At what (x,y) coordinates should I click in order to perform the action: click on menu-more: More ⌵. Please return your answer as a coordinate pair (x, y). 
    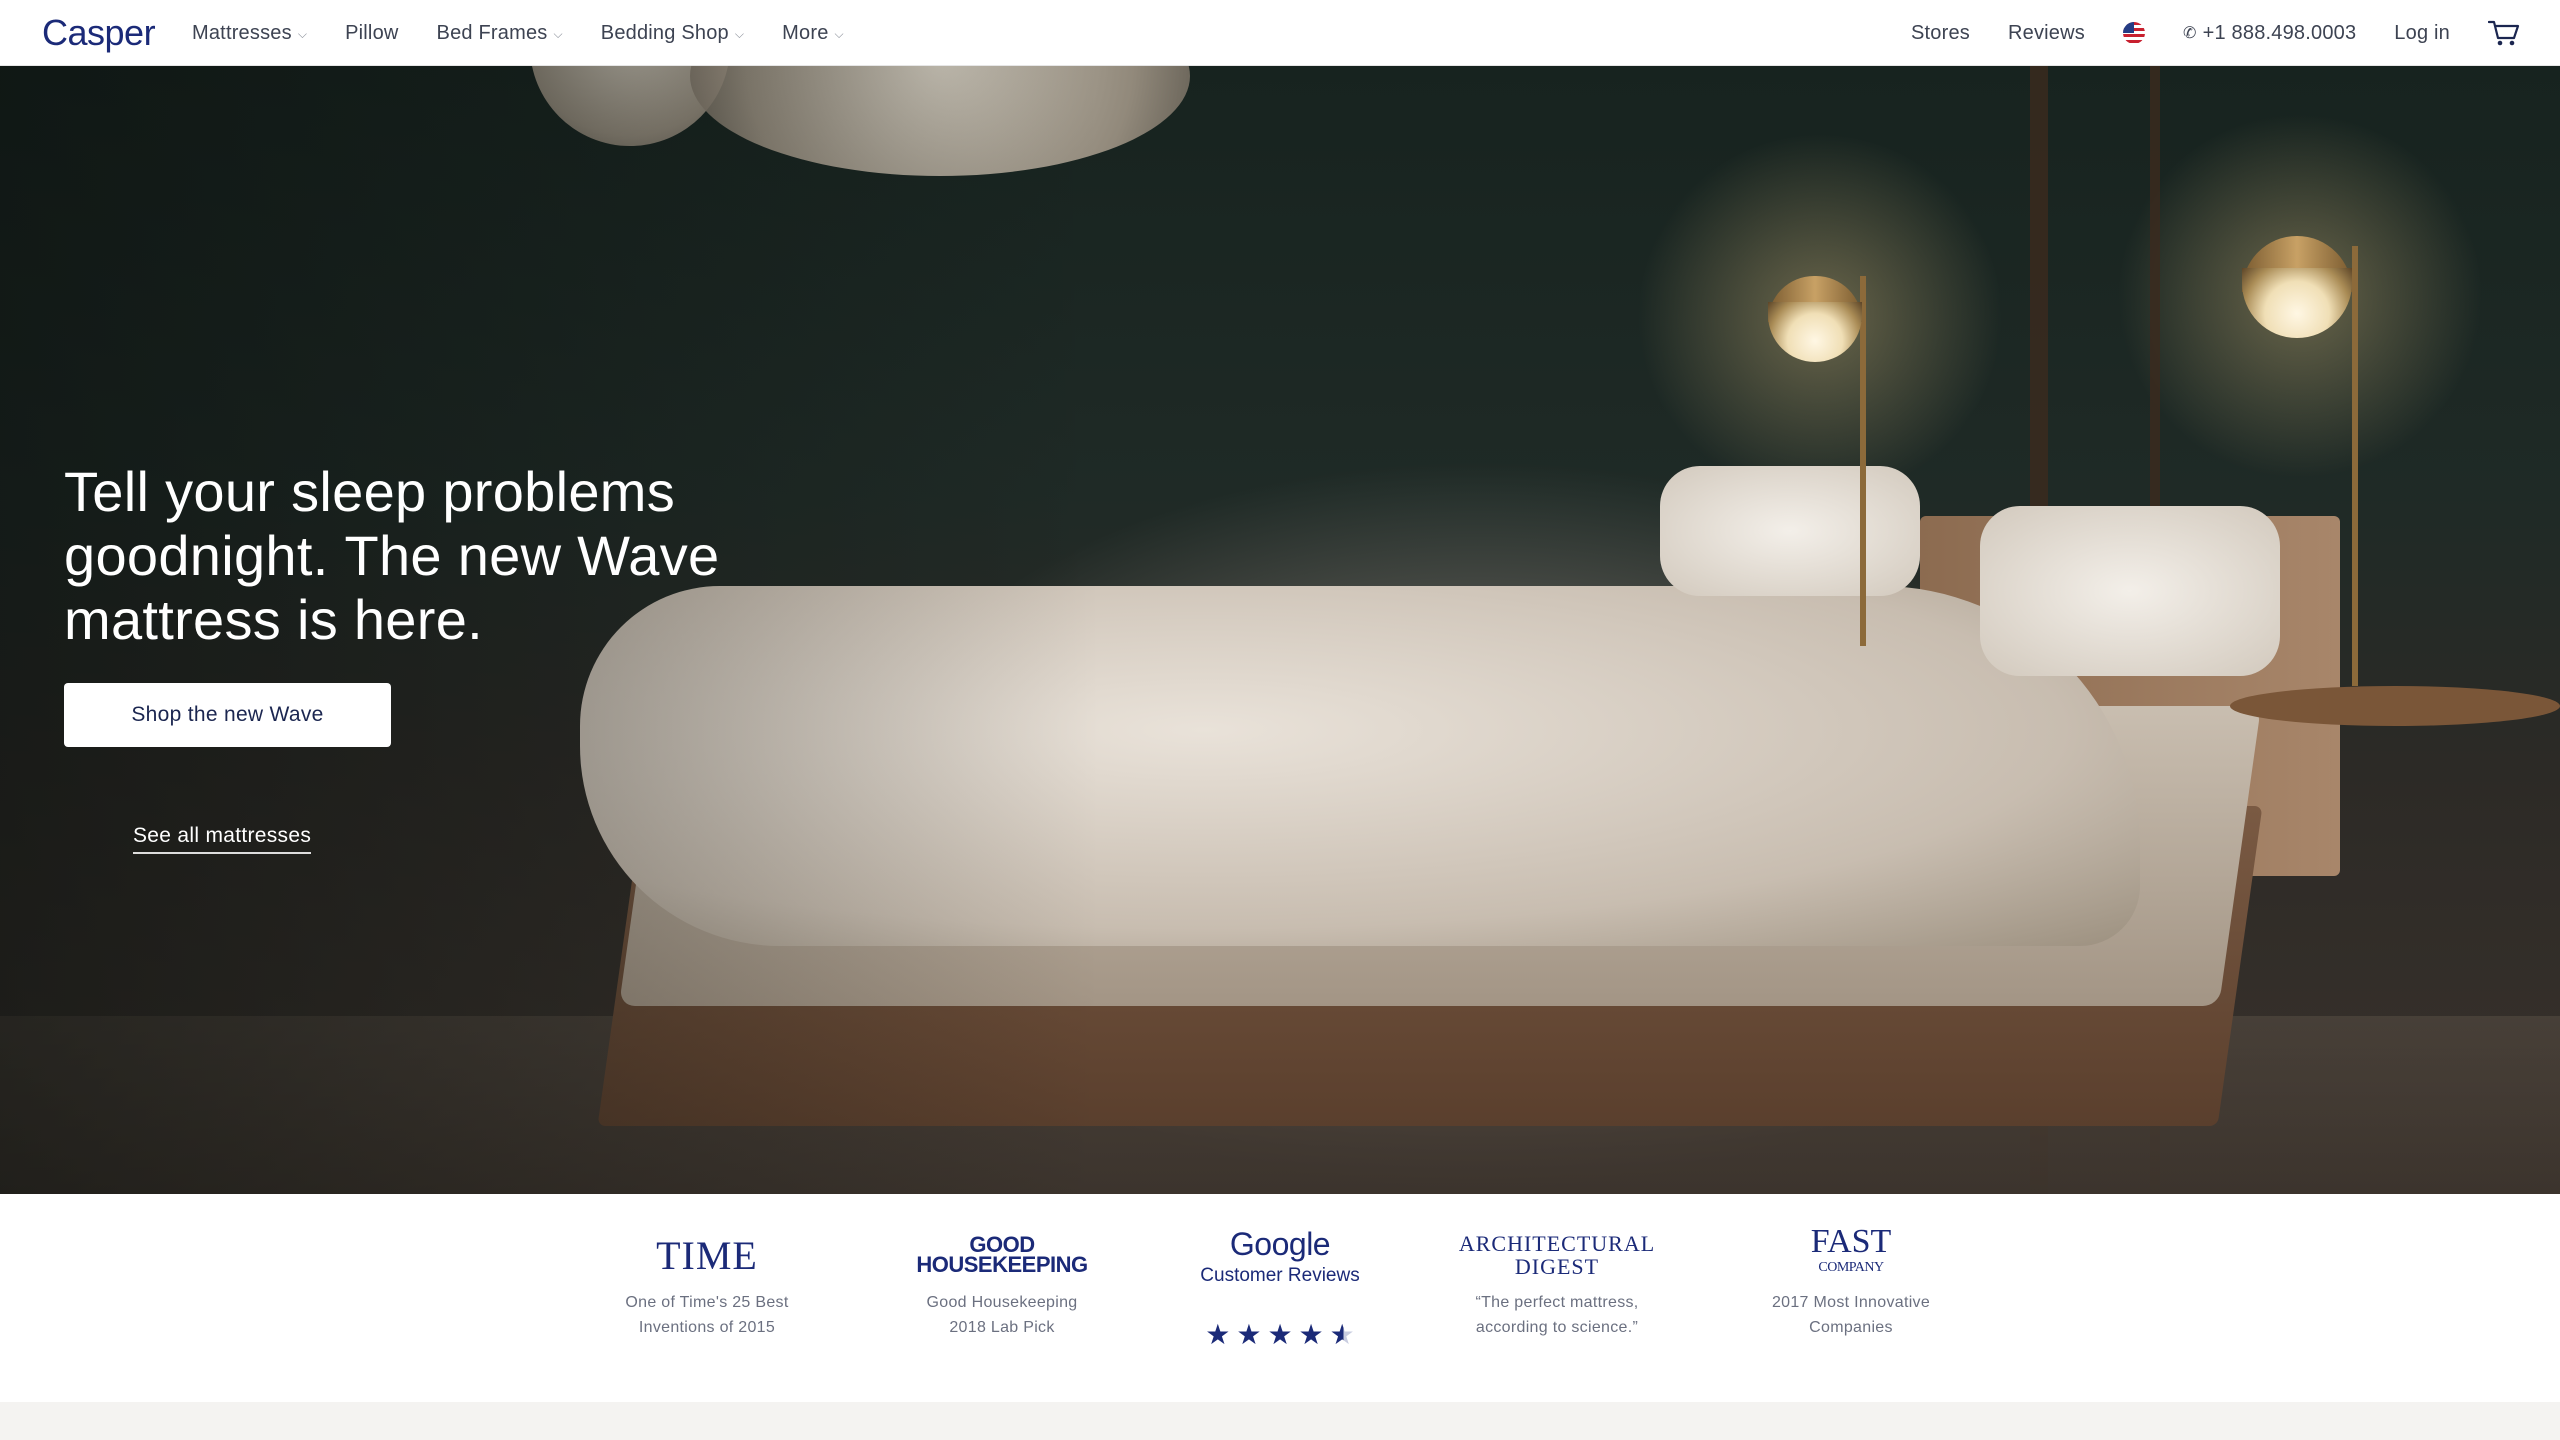
    Looking at the image, I should click on (813, 33).